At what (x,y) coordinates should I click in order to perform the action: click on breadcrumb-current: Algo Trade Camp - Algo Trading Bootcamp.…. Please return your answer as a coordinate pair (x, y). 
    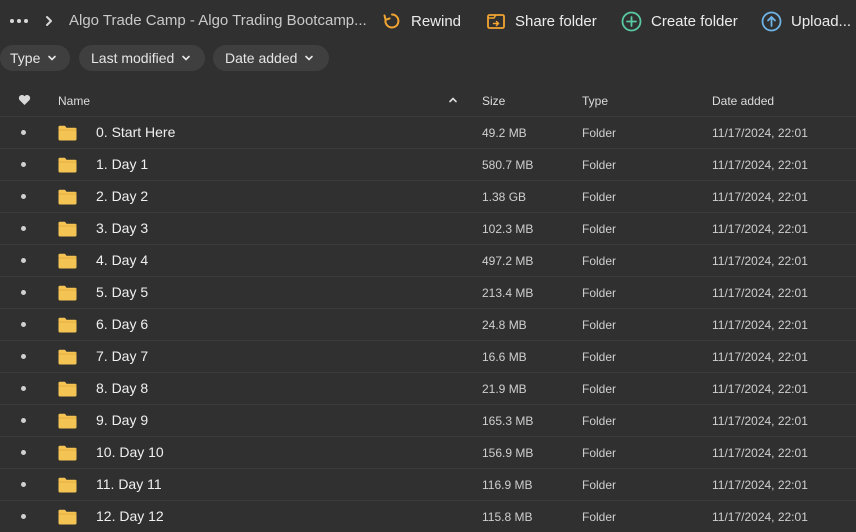
    Looking at the image, I should click on (218, 20).